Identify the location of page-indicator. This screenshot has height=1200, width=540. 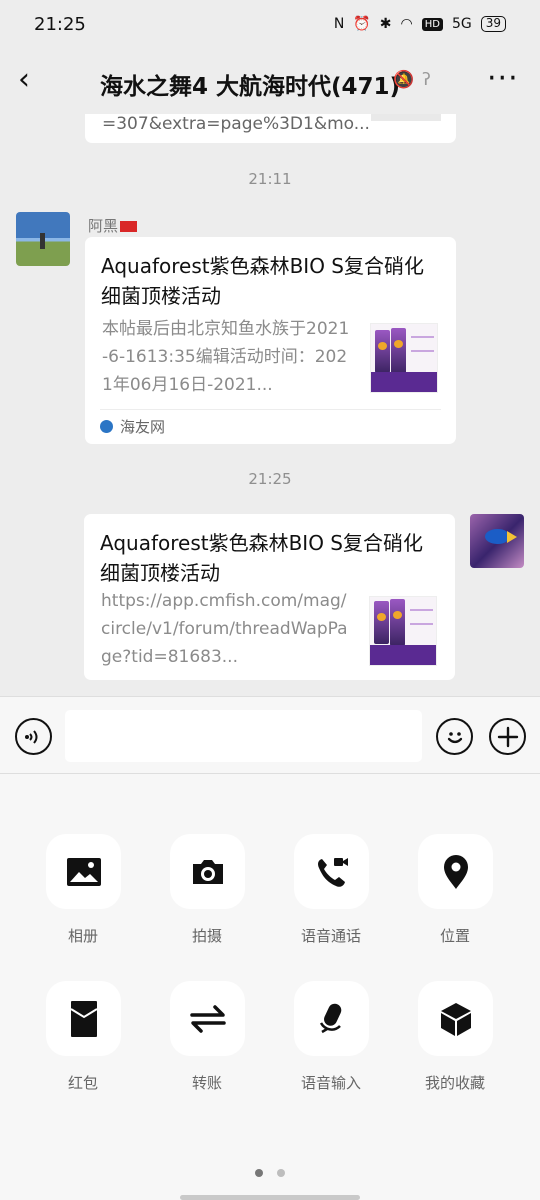
(272, 1174).